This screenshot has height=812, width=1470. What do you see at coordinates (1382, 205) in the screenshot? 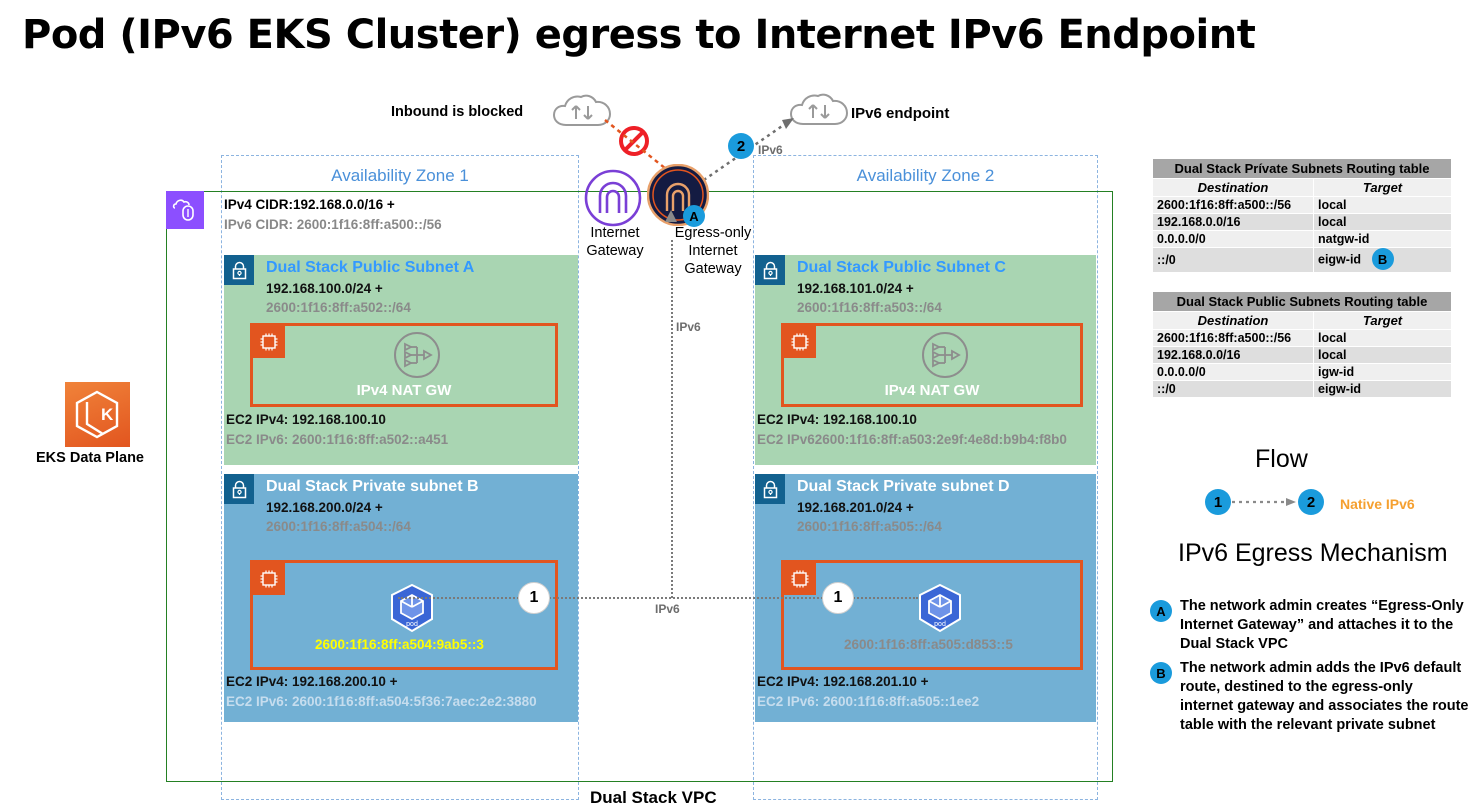
I see `private-rt-target-0: local` at bounding box center [1382, 205].